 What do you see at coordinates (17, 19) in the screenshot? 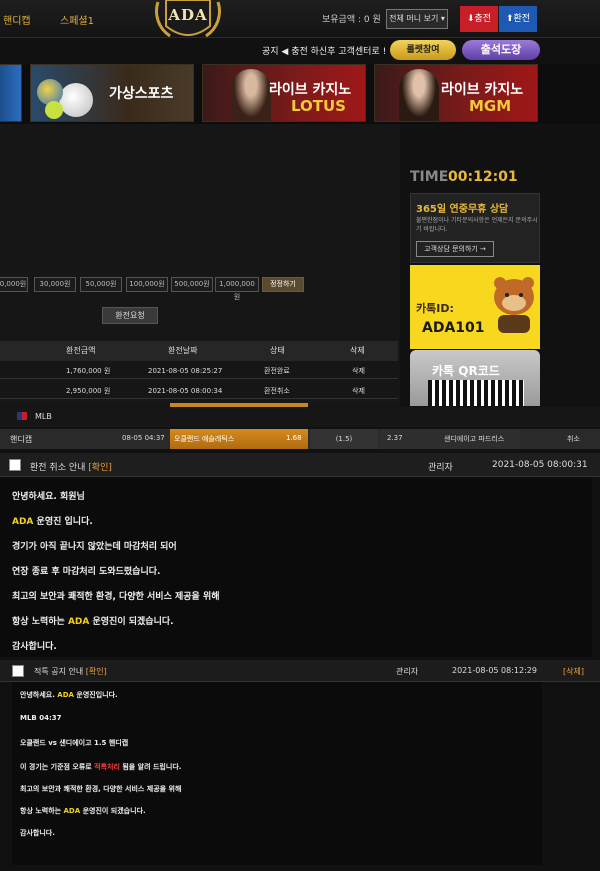
I see `nav-handicap: 핸디캡` at bounding box center [17, 19].